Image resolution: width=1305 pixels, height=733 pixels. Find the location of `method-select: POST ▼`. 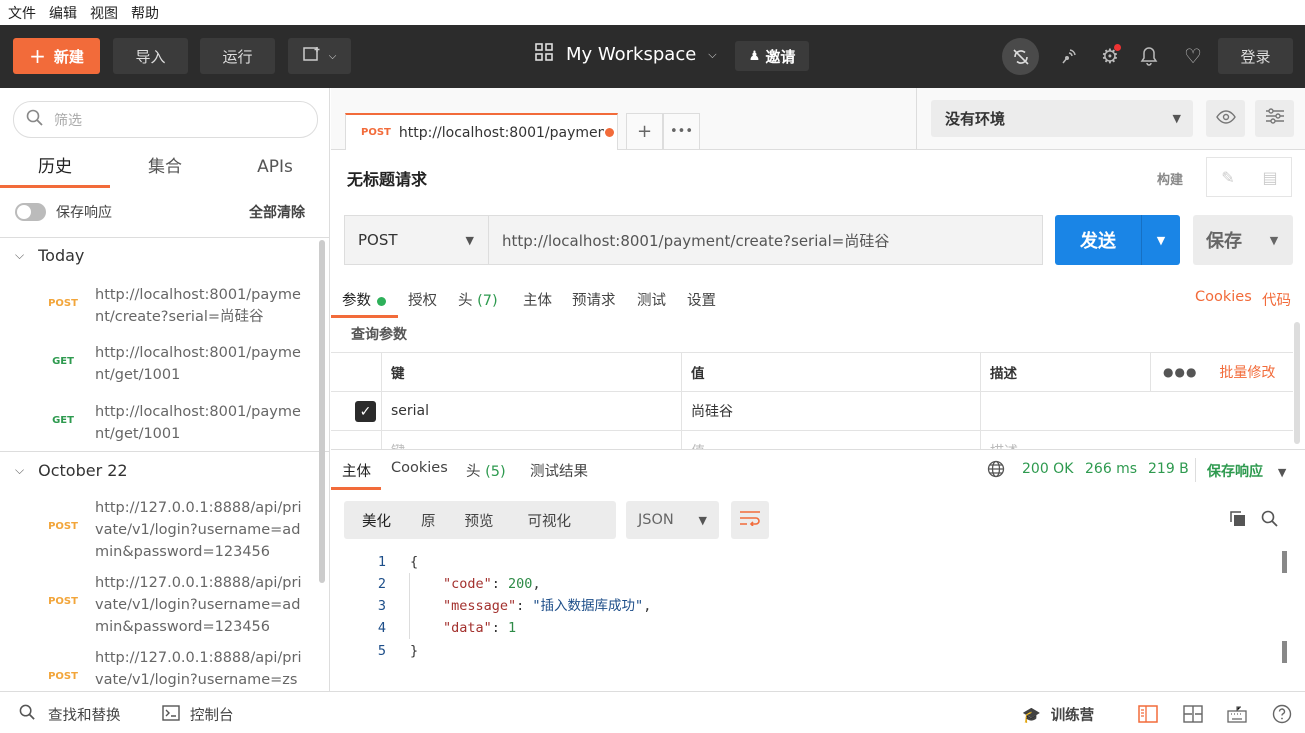

method-select: POST ▼ is located at coordinates (417, 240).